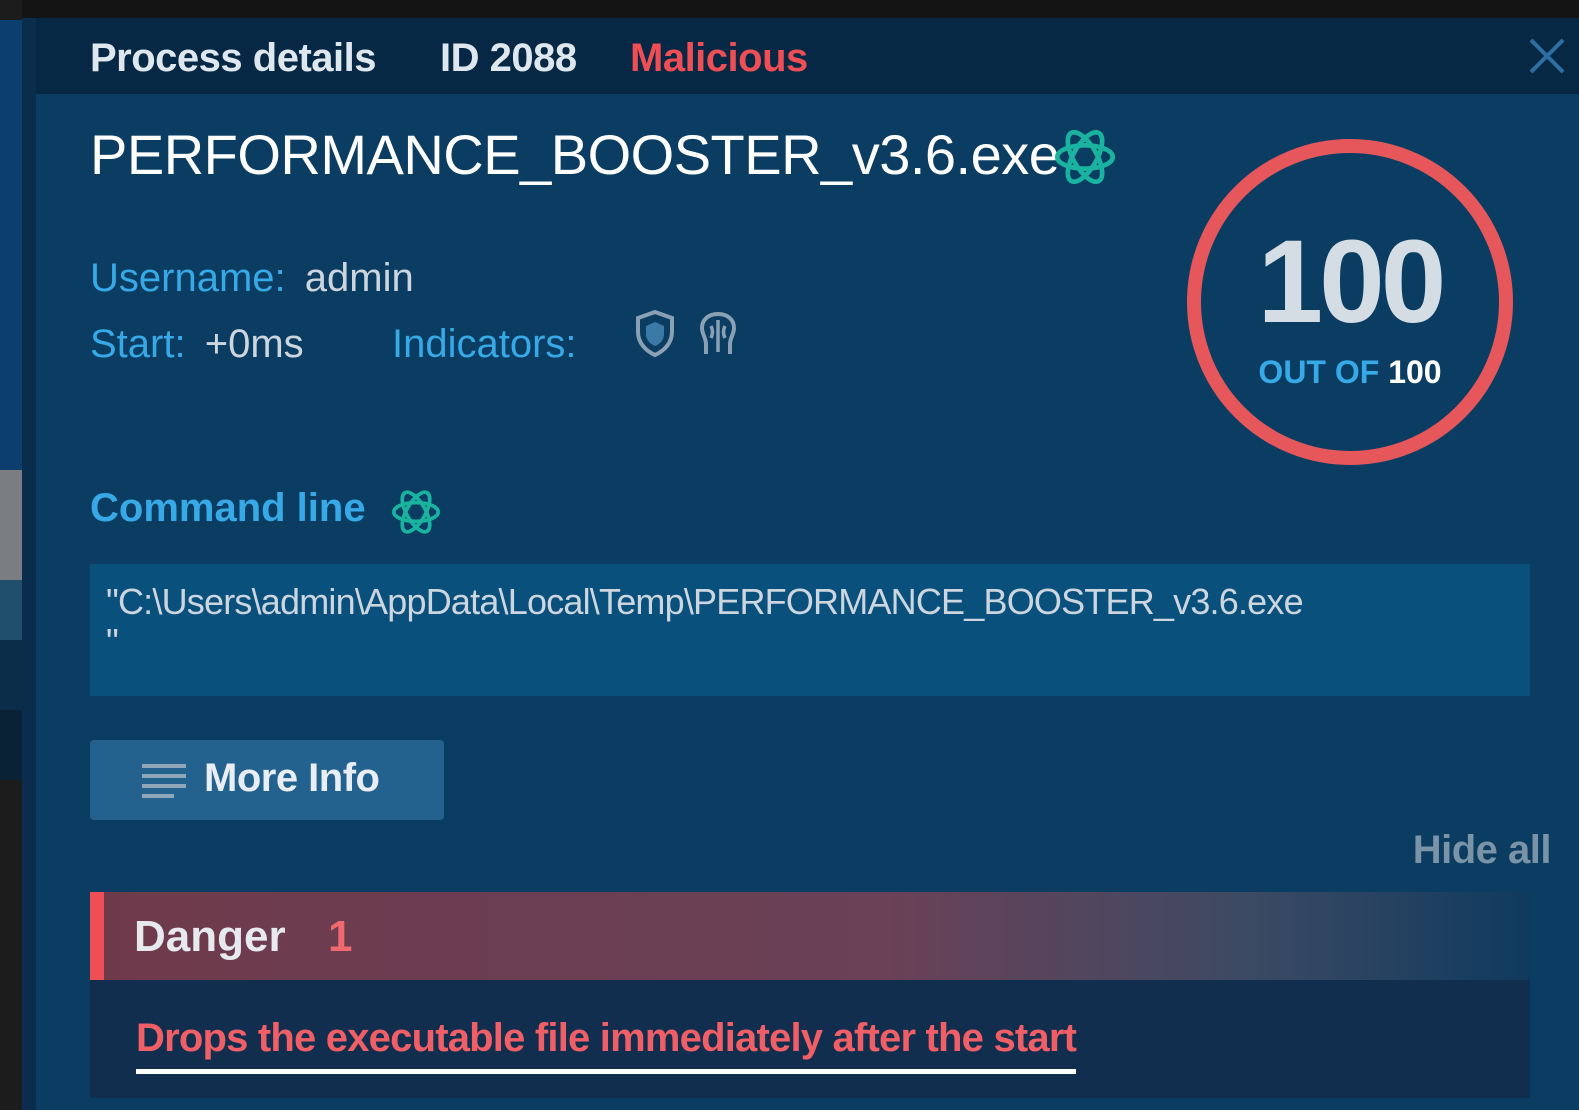 The height and width of the screenshot is (1110, 1579). Describe the element at coordinates (1482, 850) in the screenshot. I see `hide-all-button: Hide all` at that location.